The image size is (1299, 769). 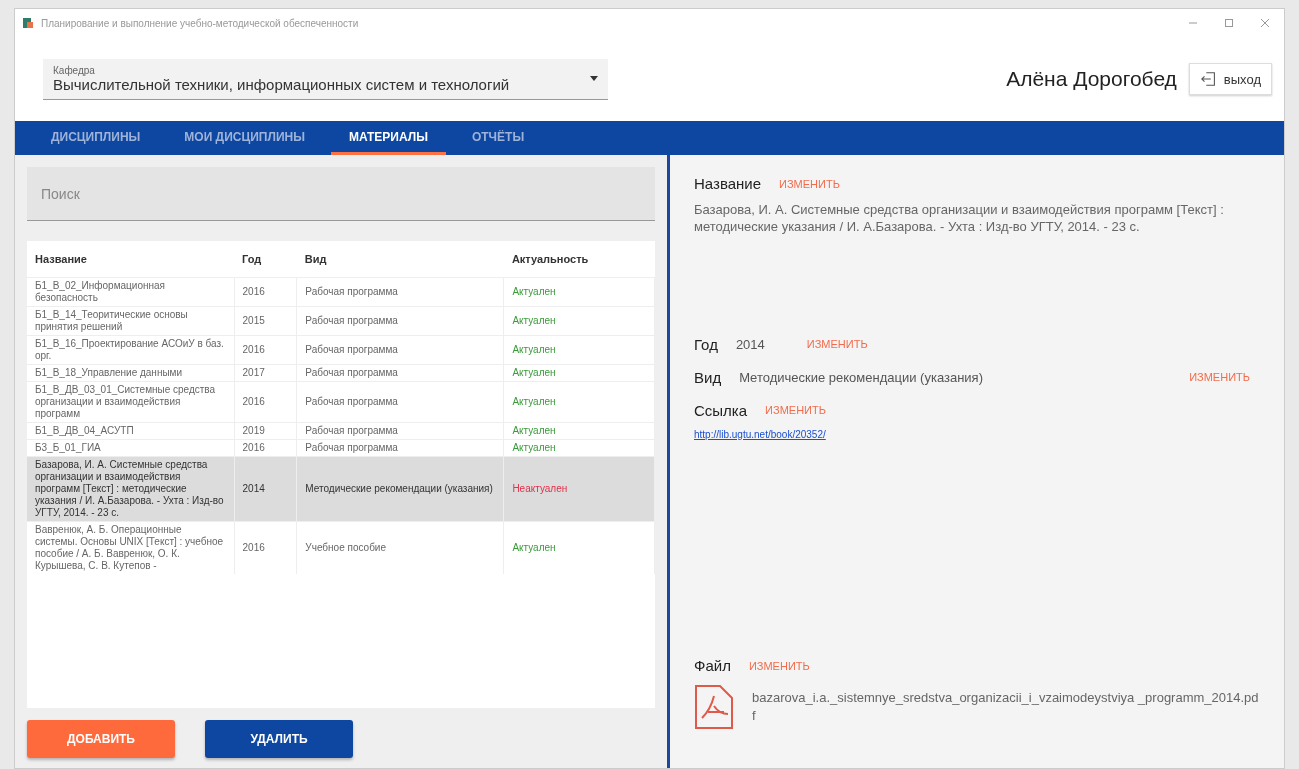 I want to click on table-cell: Б1_В_14_Теоритические основы принятия решений, so click(x=131, y=321).